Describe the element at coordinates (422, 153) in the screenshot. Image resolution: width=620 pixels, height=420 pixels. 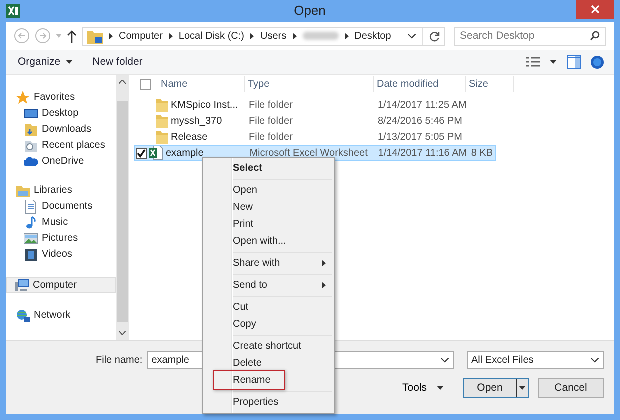
I see `table-cell-text: 1/14/2017 11:16 AM` at that location.